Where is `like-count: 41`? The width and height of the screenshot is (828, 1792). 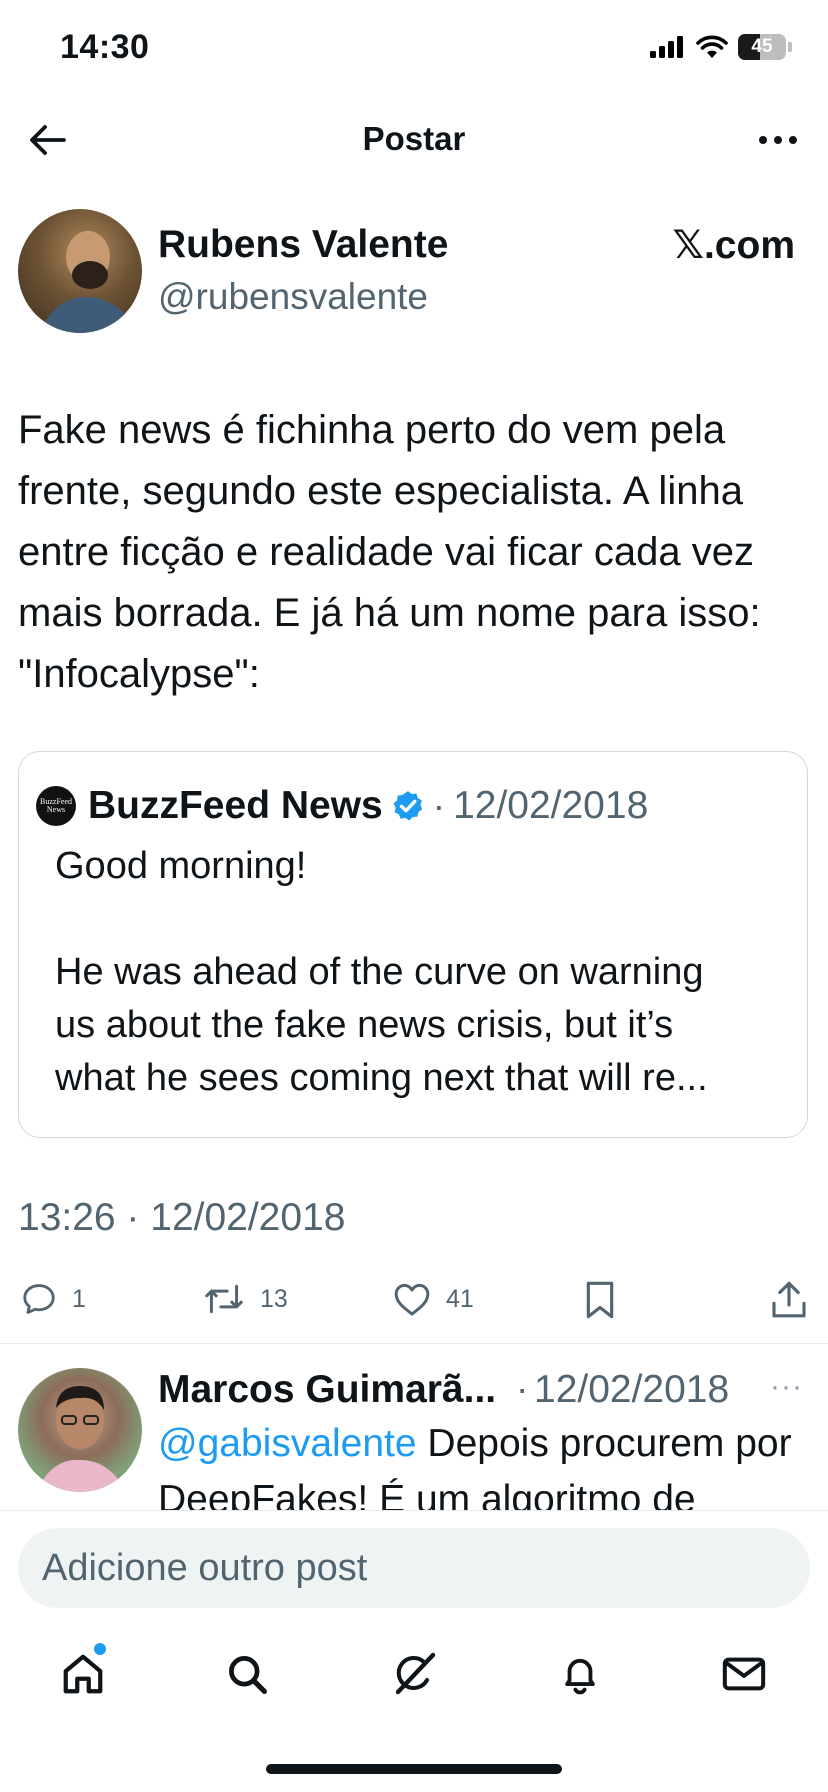 like-count: 41 is located at coordinates (460, 1298).